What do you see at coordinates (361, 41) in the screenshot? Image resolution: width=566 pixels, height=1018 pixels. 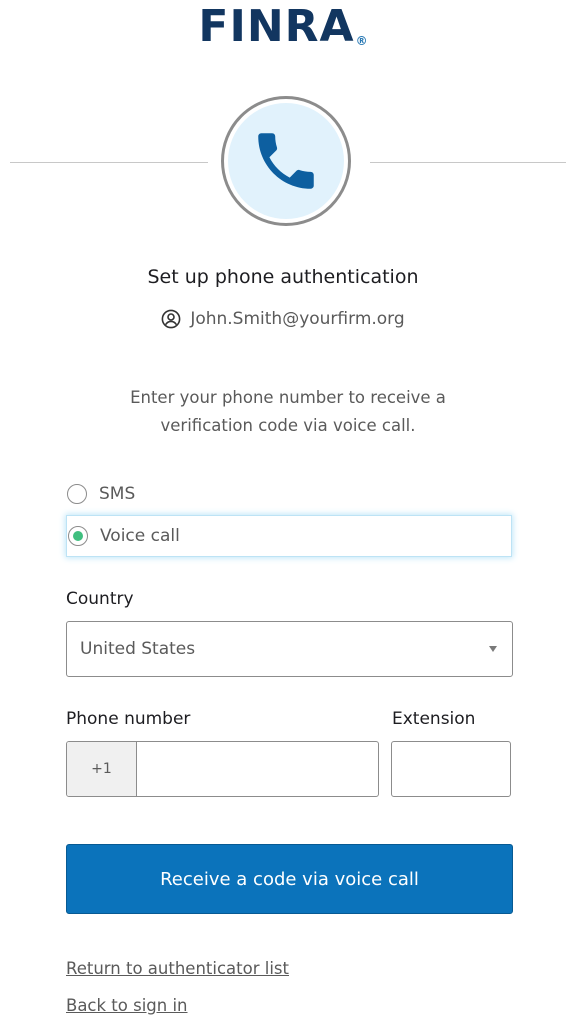 I see `logo-registered-mark: ®` at bounding box center [361, 41].